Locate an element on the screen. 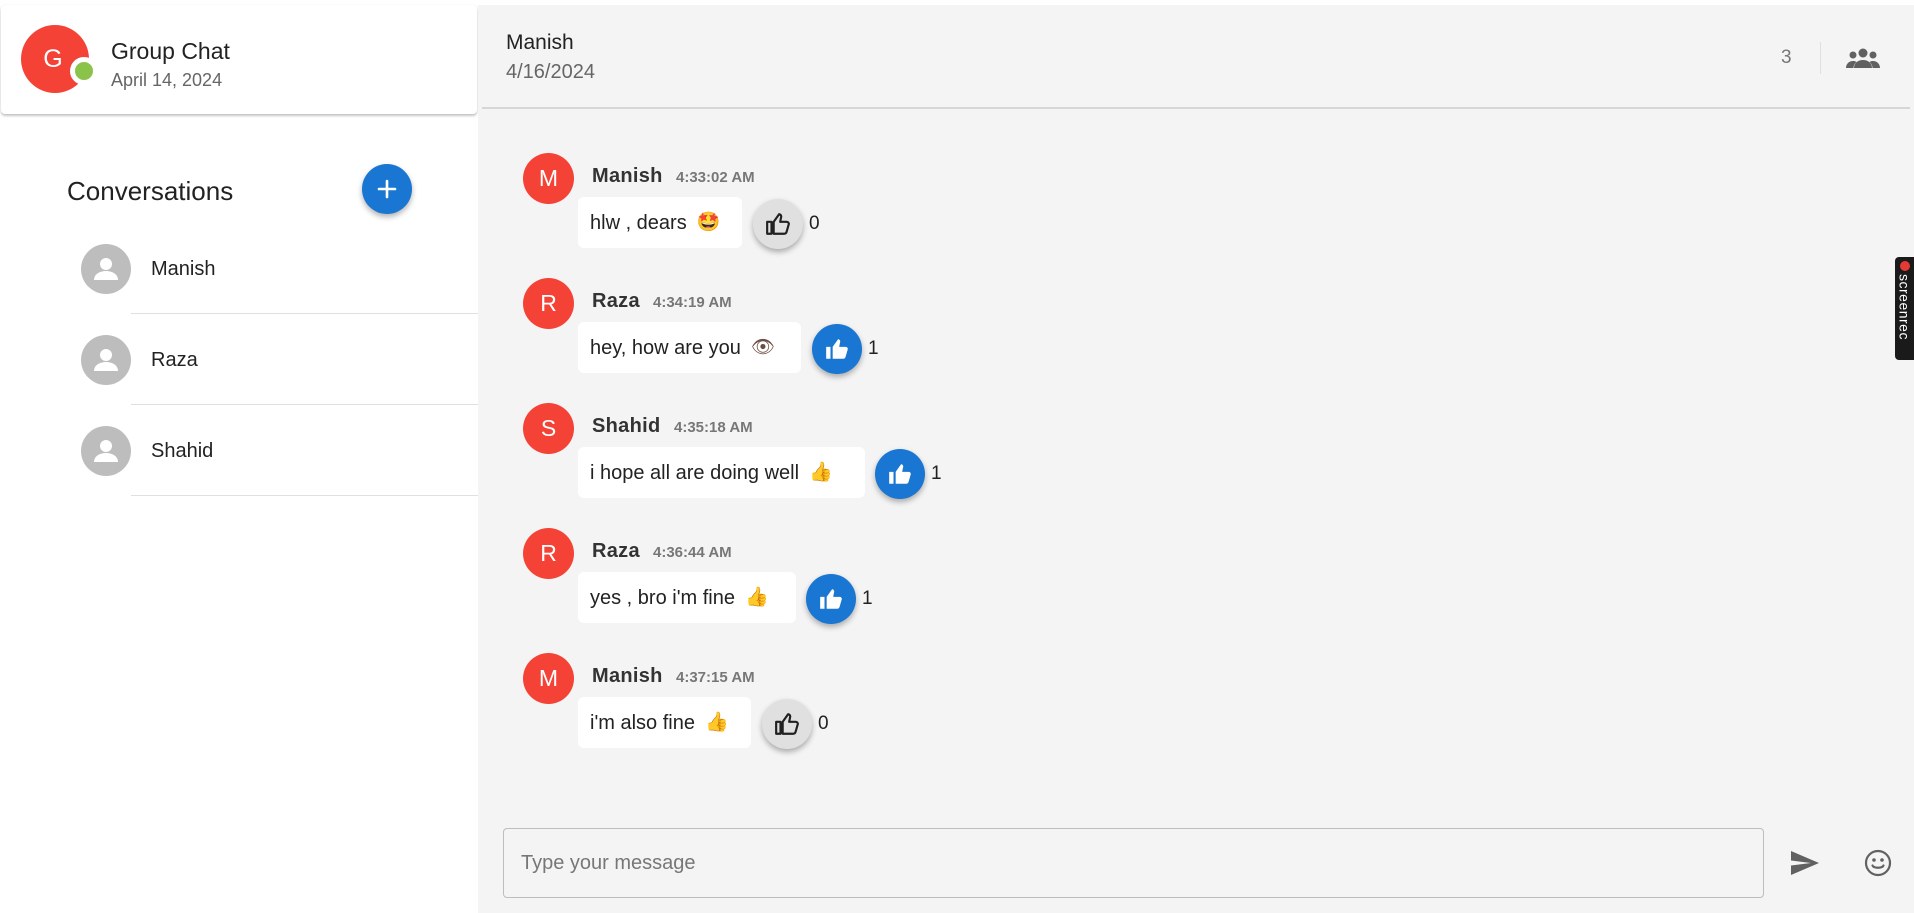  online-status-dot is located at coordinates (84, 71).